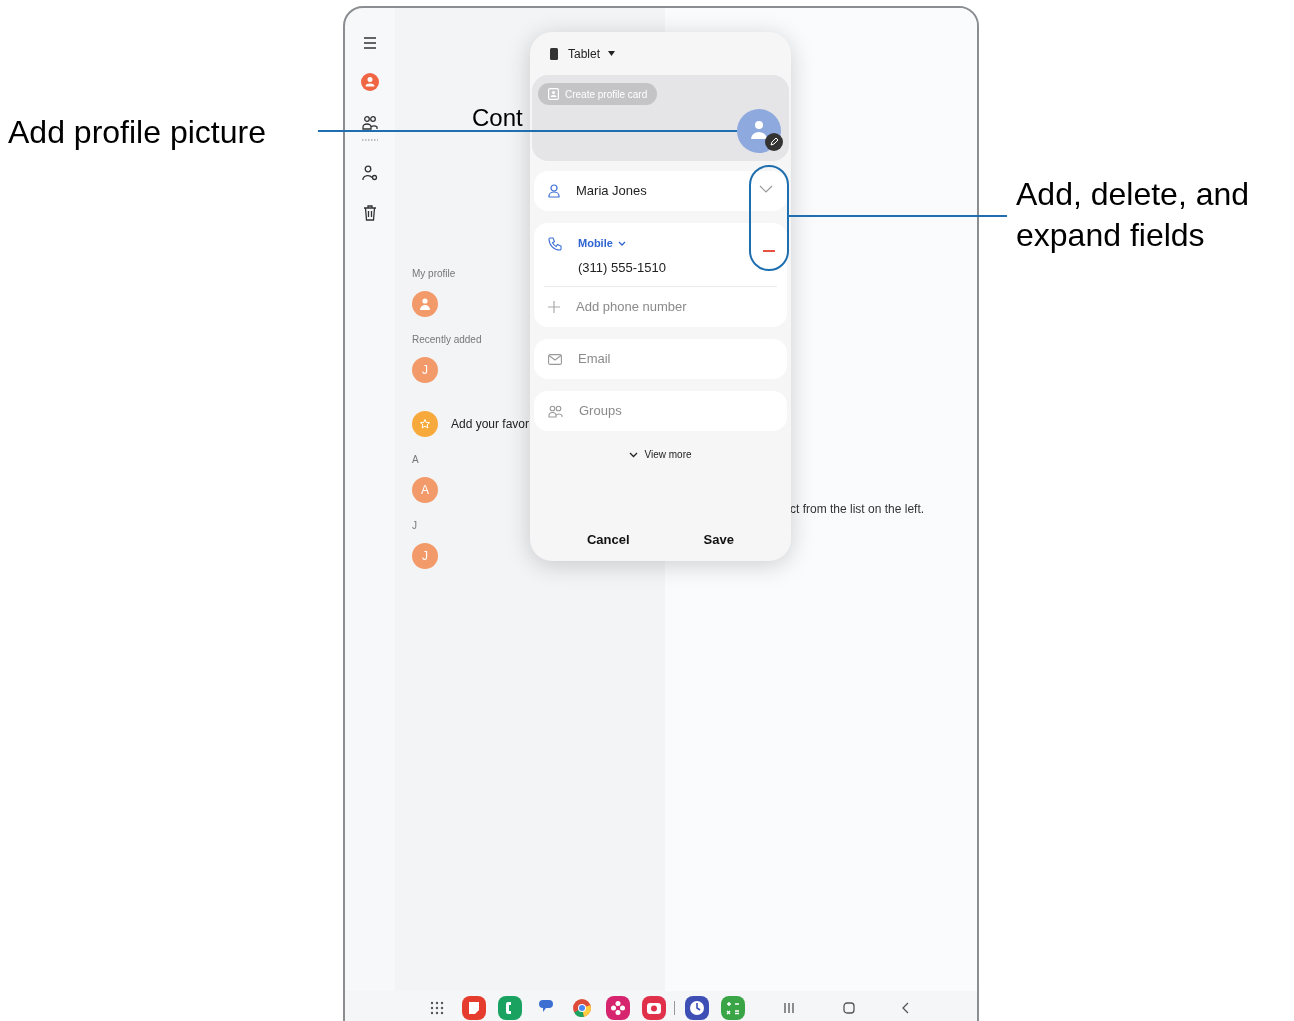 Image resolution: width=1294 pixels, height=1021 pixels. Describe the element at coordinates (611, 191) in the screenshot. I see `name-value: Maria Jones` at that location.